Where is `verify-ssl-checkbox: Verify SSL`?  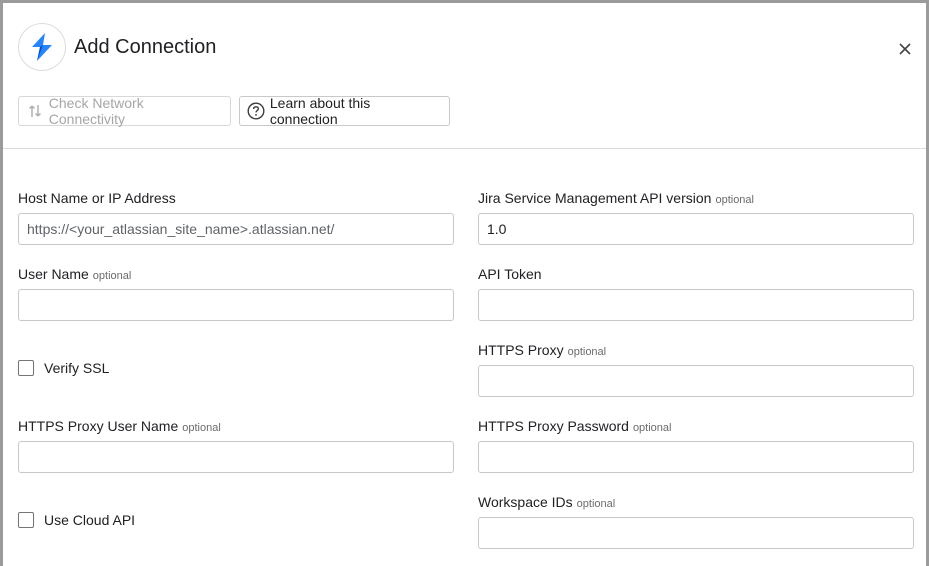
verify-ssl-checkbox: Verify SSL is located at coordinates (63, 368).